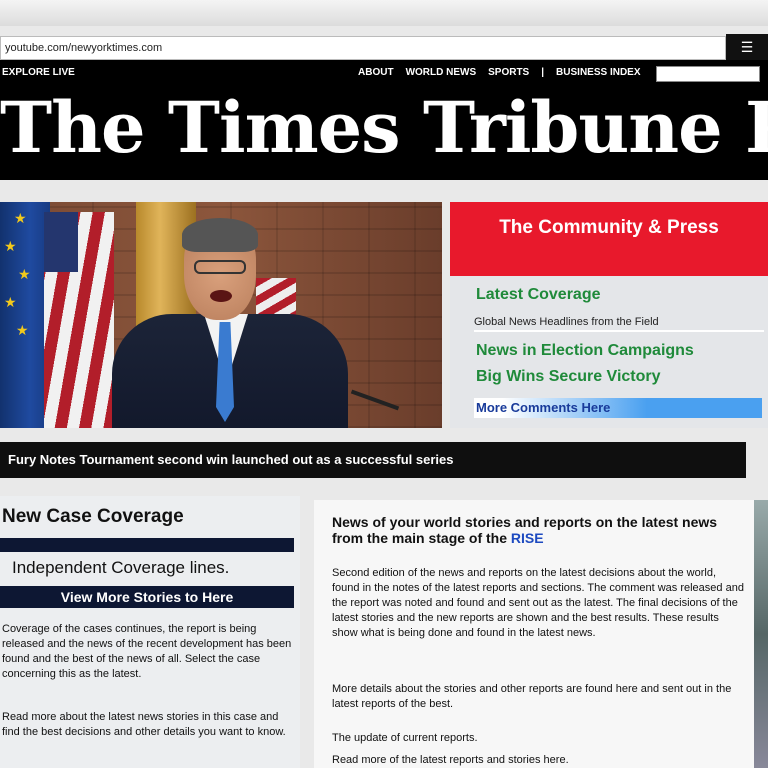 The image size is (768, 768). What do you see at coordinates (568, 377) in the screenshot?
I see `side-link-victory: Big Wins Secure Victory` at bounding box center [568, 377].